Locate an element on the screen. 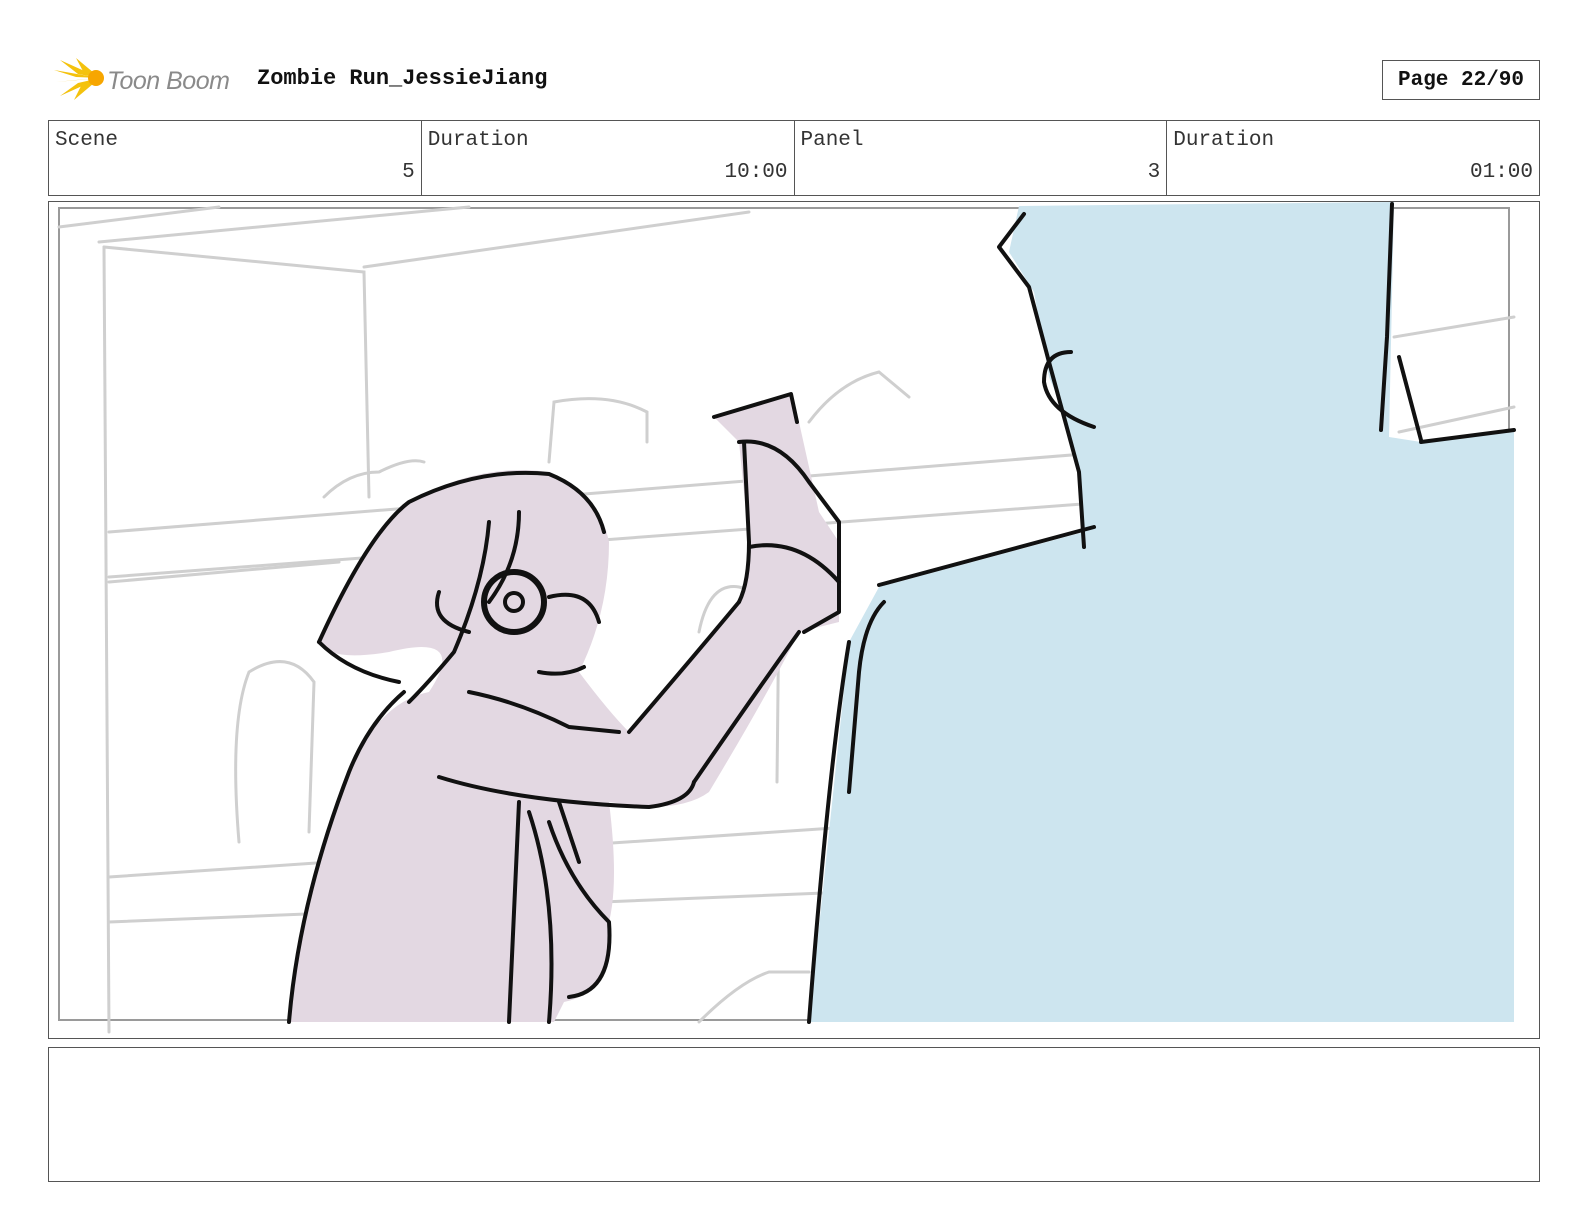 The image size is (1584, 1224). panel-value: 3 is located at coordinates (1154, 172).